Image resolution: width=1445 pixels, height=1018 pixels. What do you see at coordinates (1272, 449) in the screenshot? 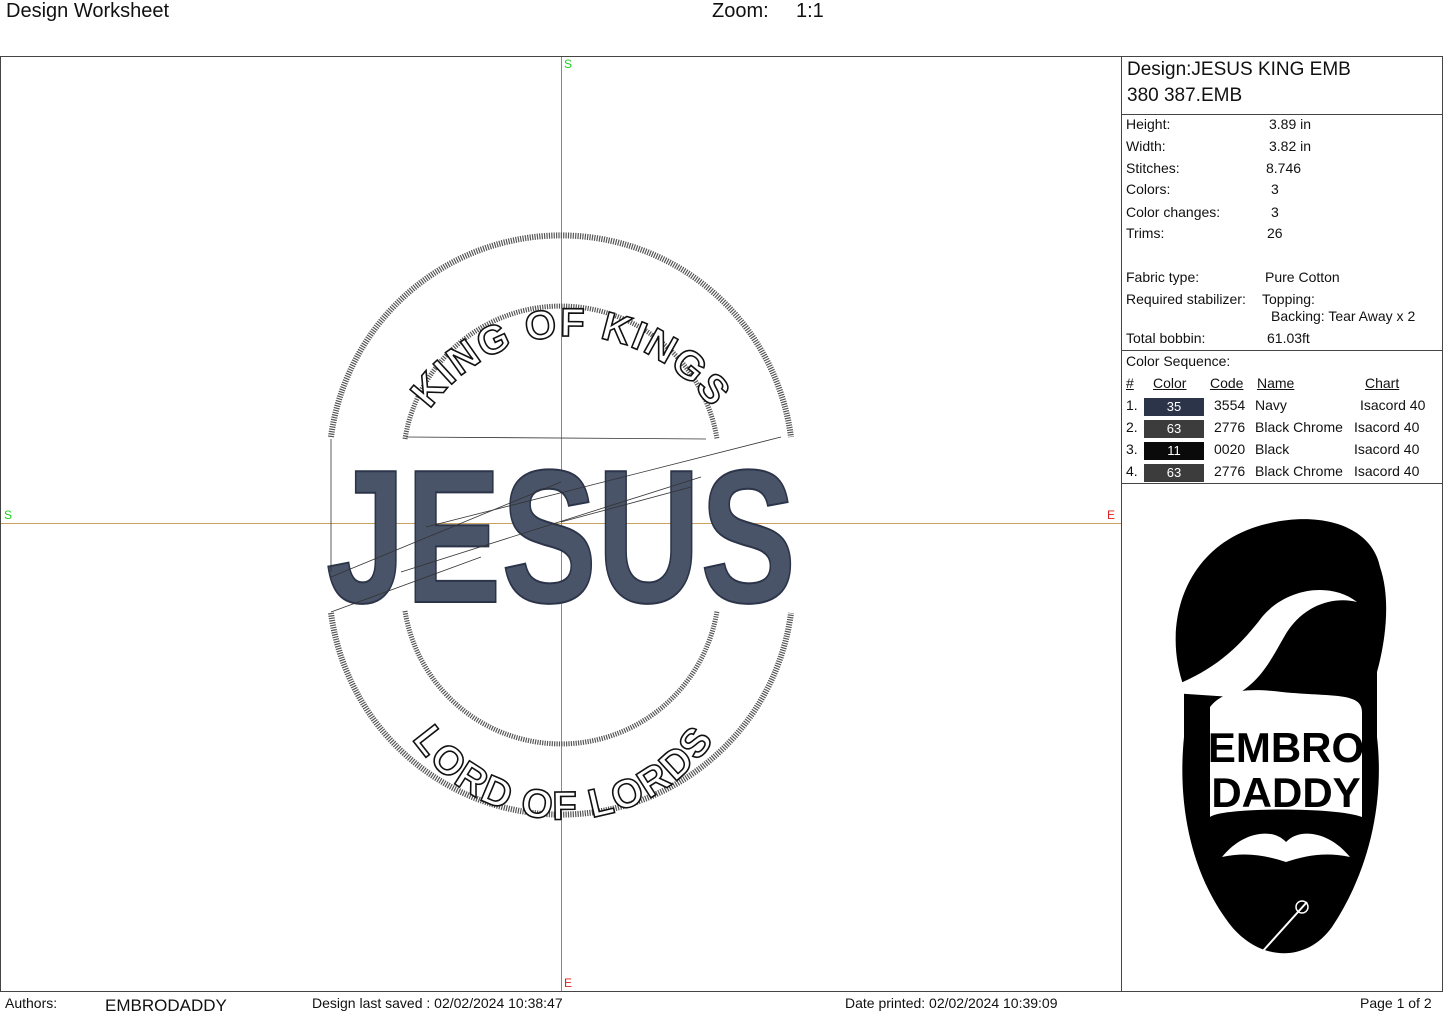
I see `color-row-name: Black` at bounding box center [1272, 449].